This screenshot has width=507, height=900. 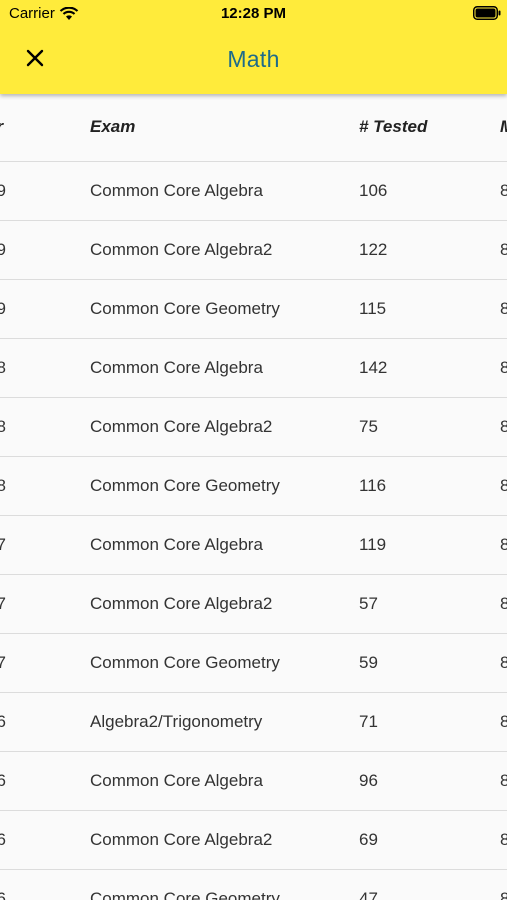 I want to click on table-row: 18 Common Core Algebra2 75 8, so click(x=253, y=427).